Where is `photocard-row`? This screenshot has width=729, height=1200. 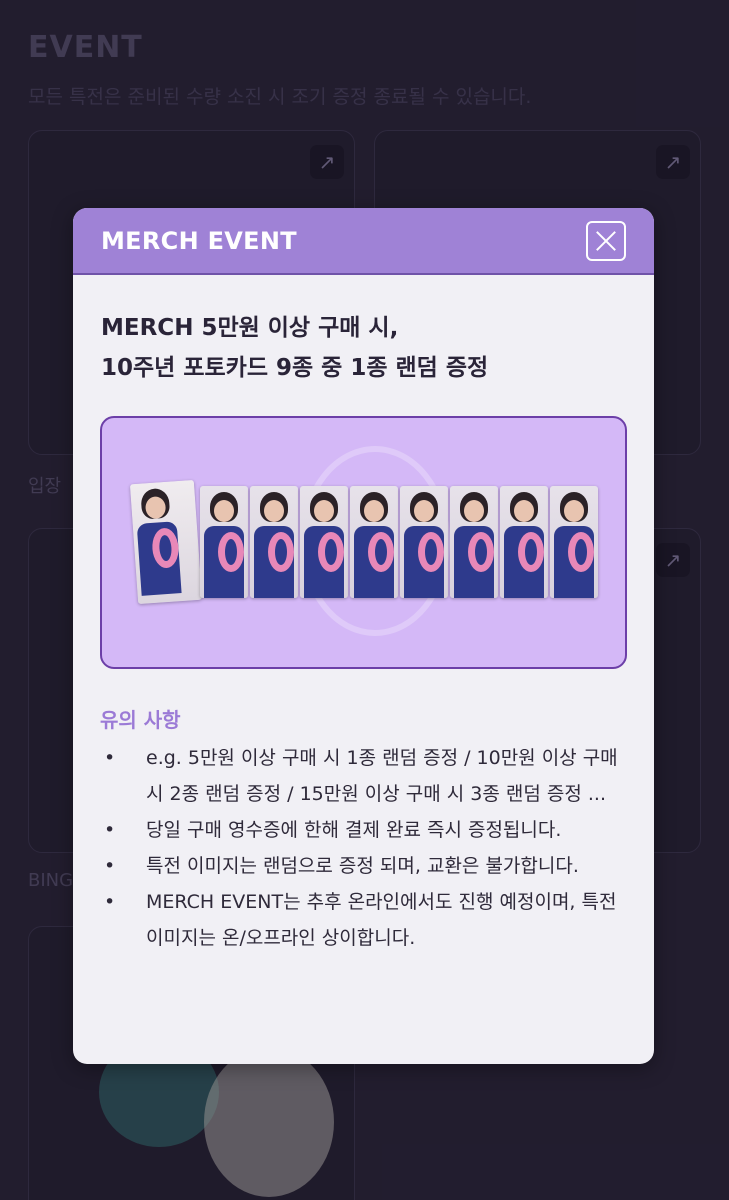 photocard-row is located at coordinates (364, 542).